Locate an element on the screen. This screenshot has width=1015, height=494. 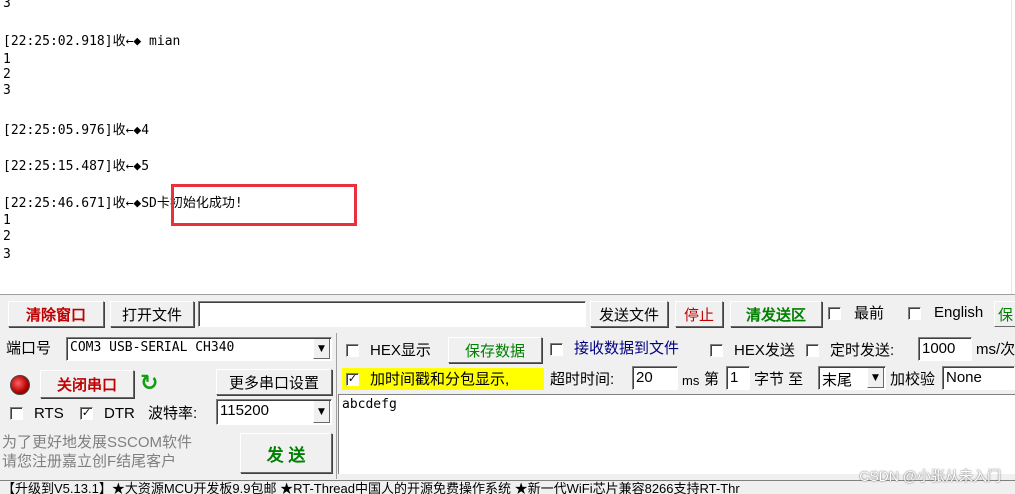
byte-suffix-label: 字节 至 is located at coordinates (779, 379).